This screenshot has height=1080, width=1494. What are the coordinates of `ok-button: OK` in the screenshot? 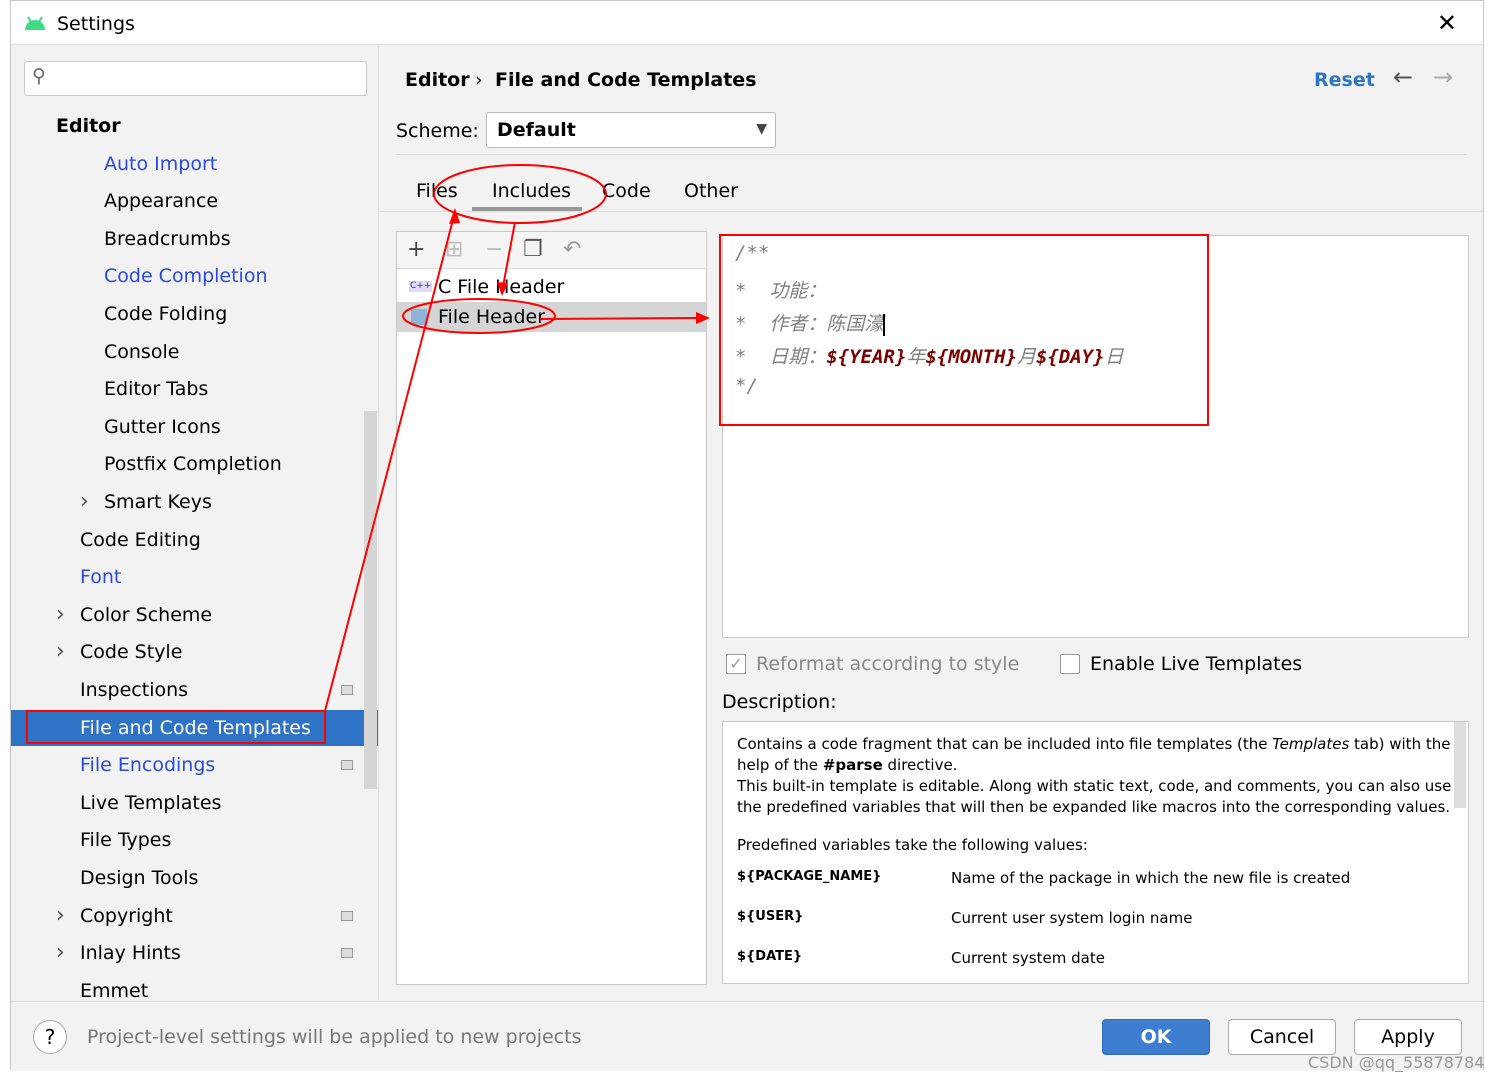 It's located at (1156, 1037).